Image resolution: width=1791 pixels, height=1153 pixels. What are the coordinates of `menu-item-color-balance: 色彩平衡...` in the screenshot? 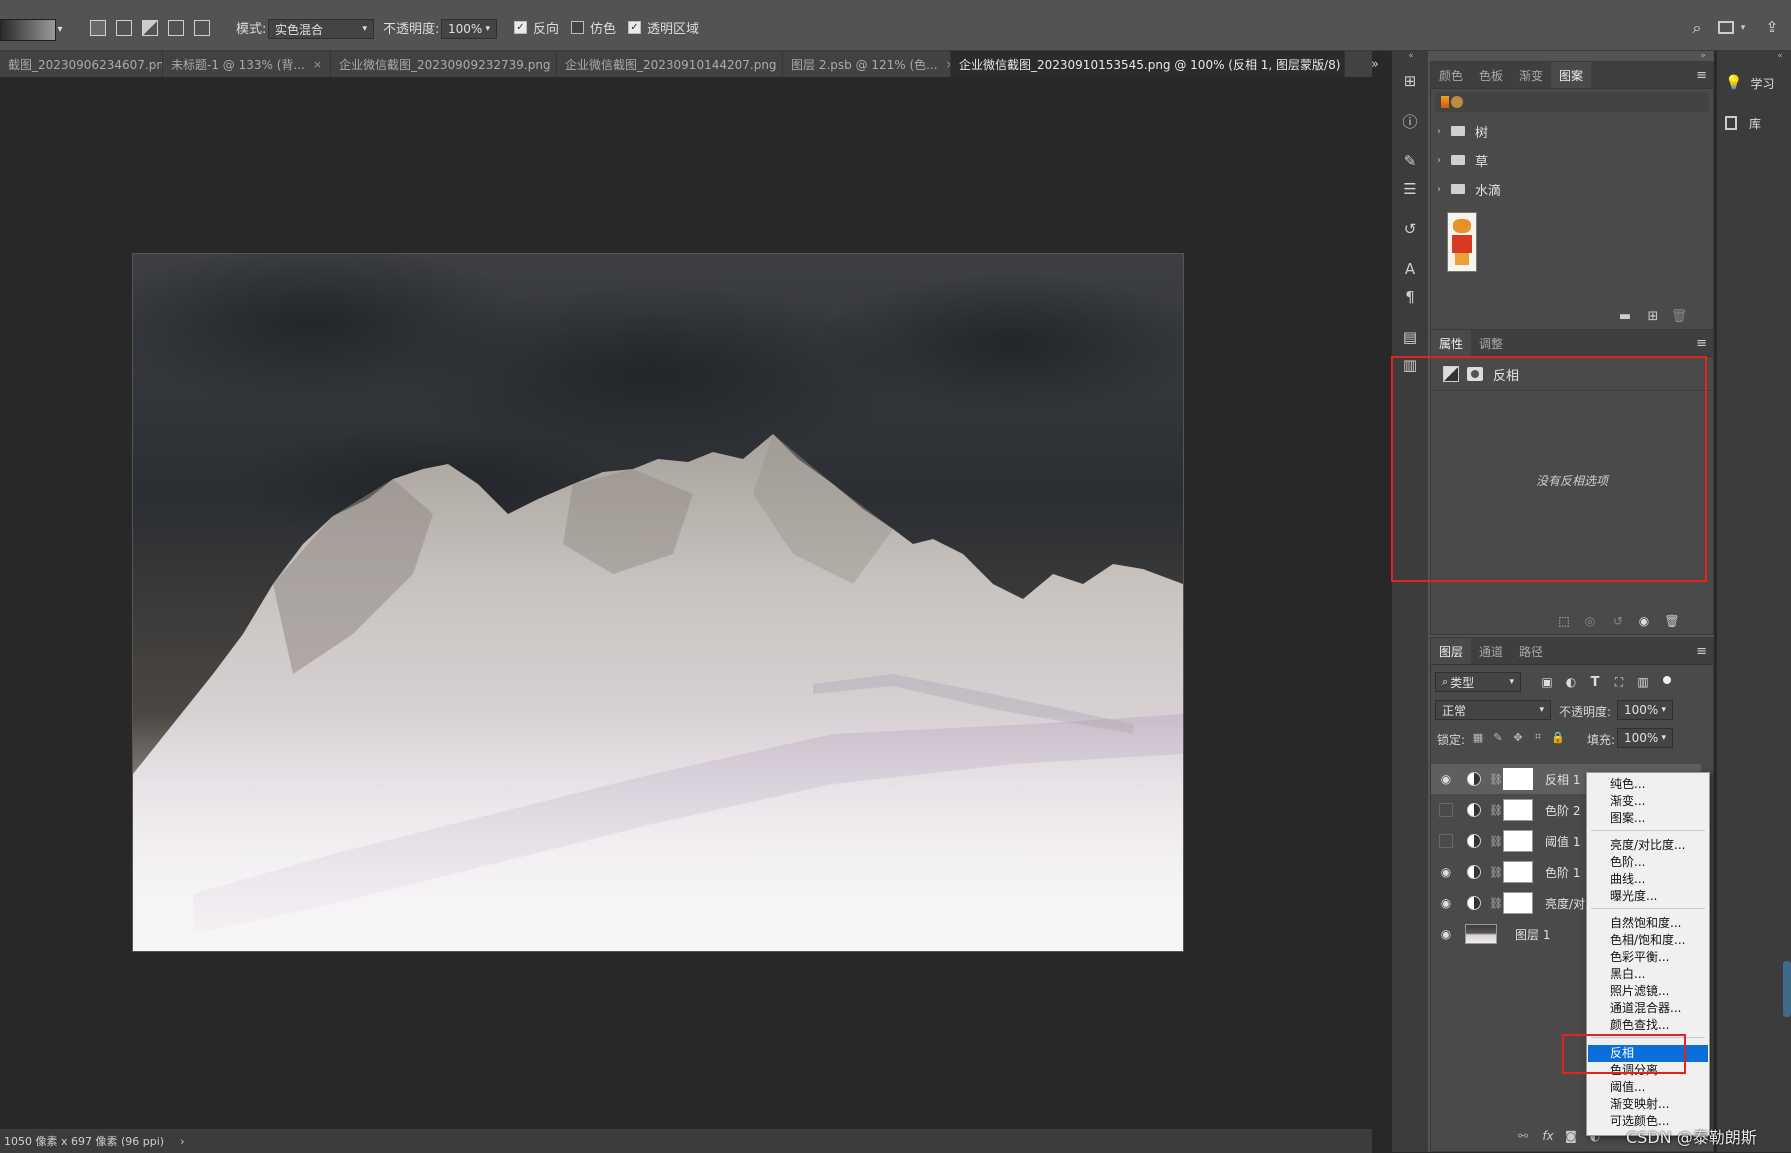 It's located at (1648, 957).